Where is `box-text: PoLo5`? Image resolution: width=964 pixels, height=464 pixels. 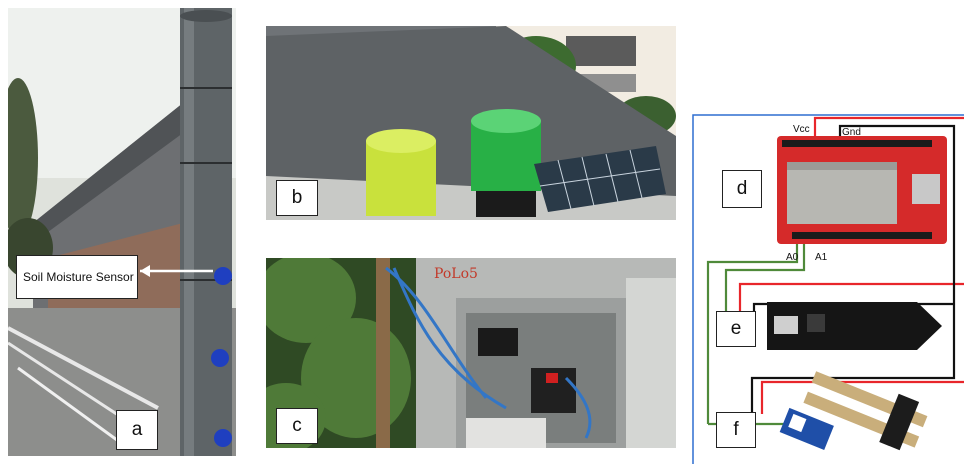 box-text: PoLo5 is located at coordinates (456, 274).